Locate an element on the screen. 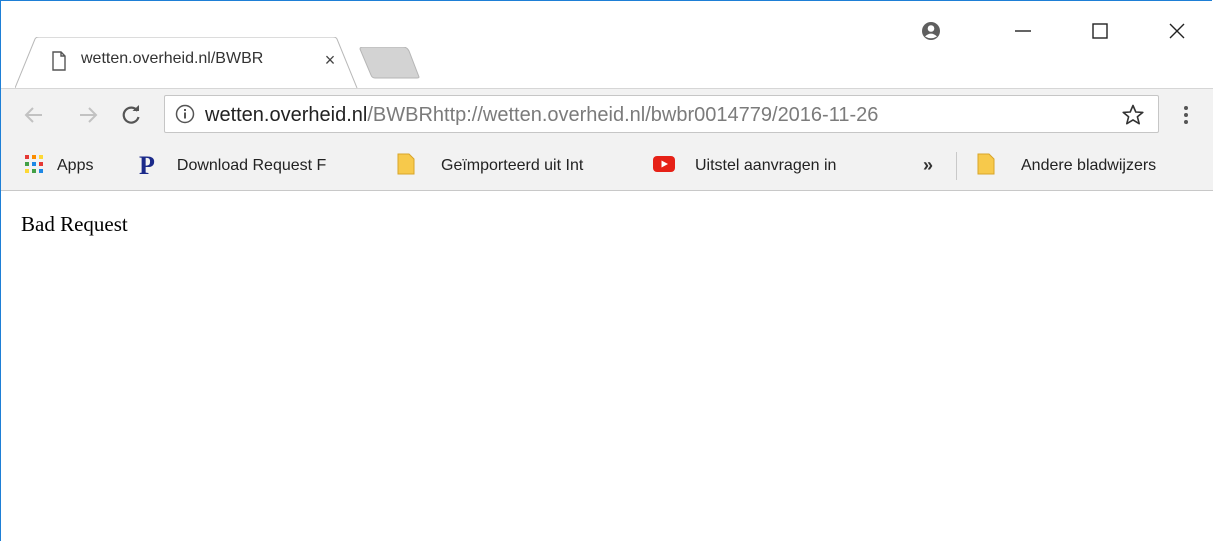  tab-close-icon: × is located at coordinates (330, 60).